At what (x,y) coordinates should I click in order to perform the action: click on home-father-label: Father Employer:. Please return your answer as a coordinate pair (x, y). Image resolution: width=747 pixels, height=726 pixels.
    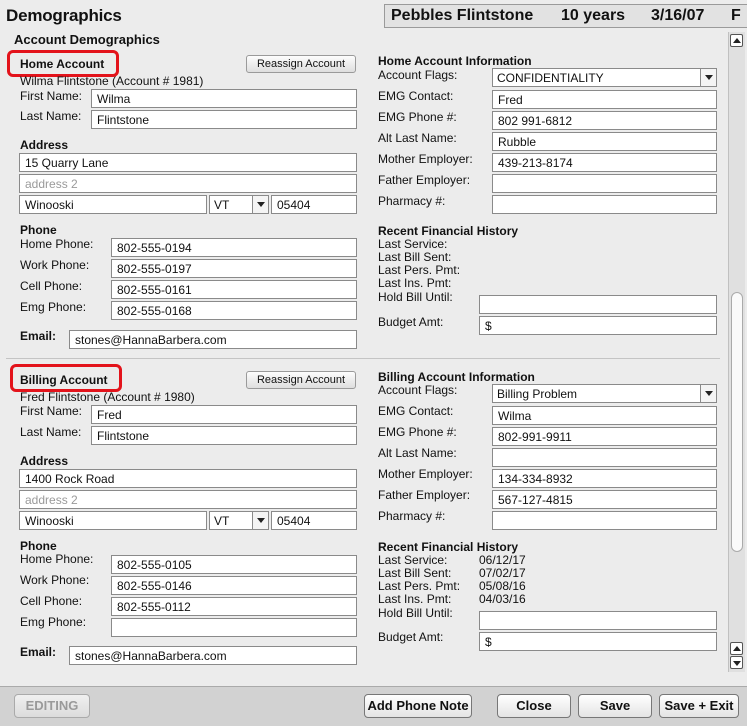
    Looking at the image, I should click on (424, 180).